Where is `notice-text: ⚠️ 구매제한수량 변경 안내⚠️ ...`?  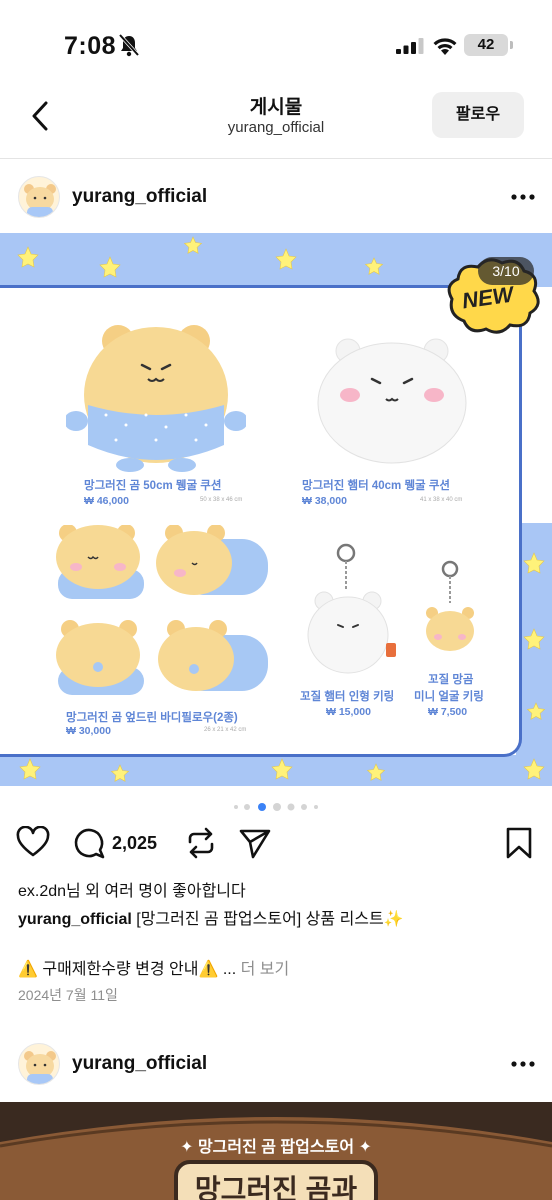
notice-text: ⚠️ 구매제한수량 변경 안내⚠️ ... is located at coordinates (127, 969).